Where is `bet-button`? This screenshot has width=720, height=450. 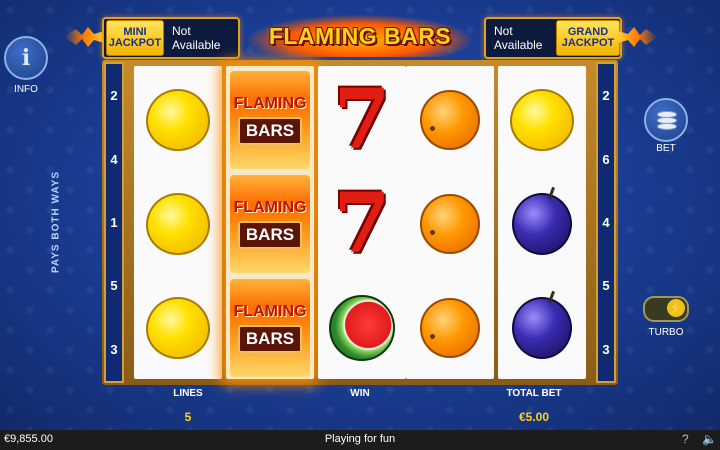
bet-button is located at coordinates (666, 120).